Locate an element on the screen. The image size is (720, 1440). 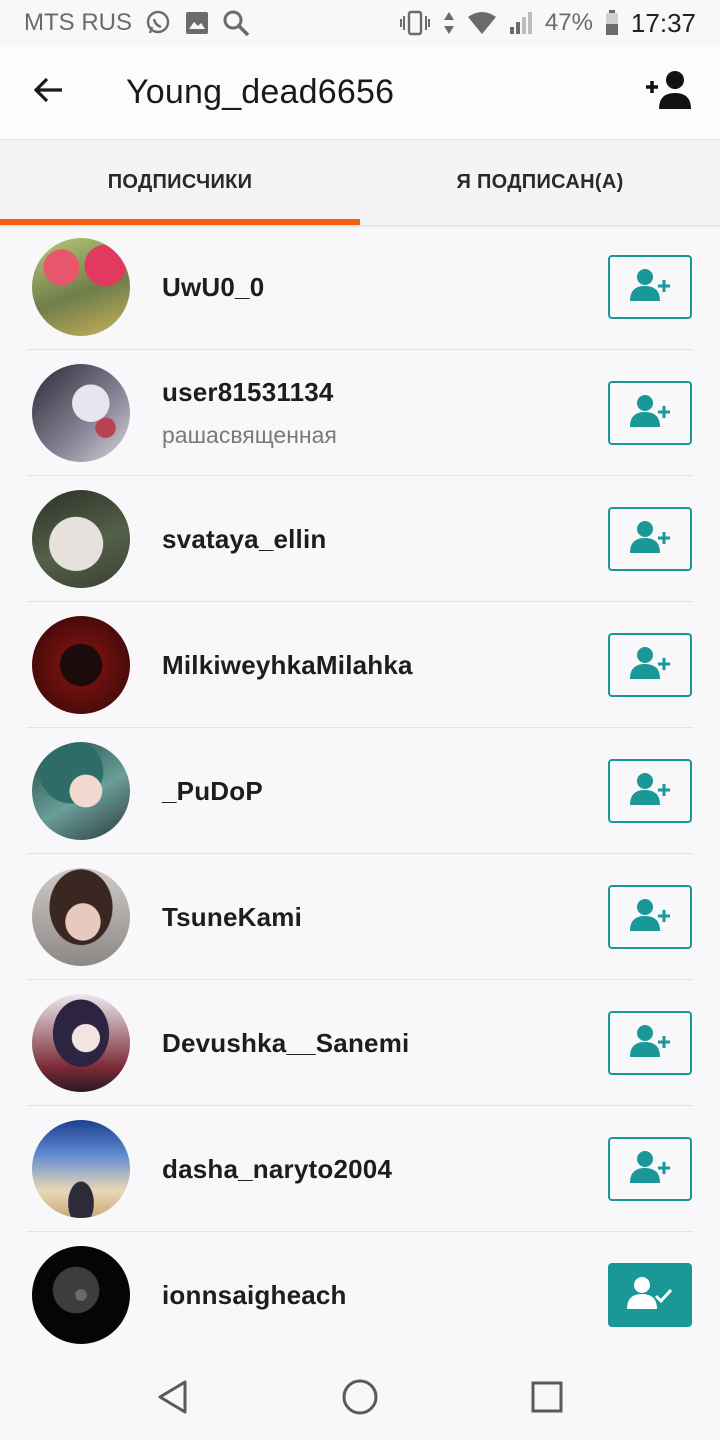
nav-back-button is located at coordinates (173, 1399).